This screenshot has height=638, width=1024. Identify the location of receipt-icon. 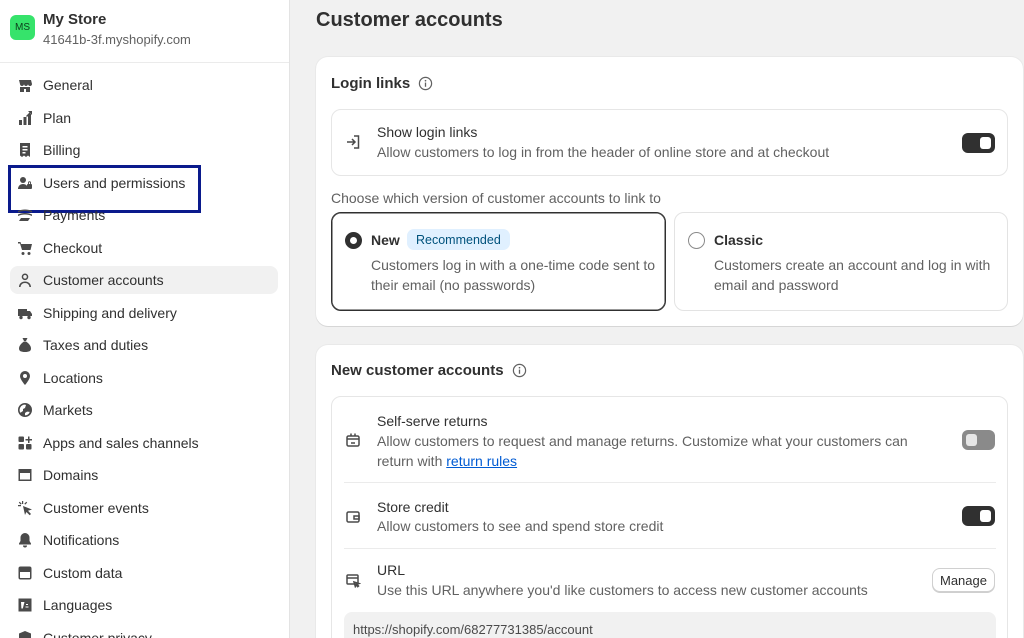
(25, 150).